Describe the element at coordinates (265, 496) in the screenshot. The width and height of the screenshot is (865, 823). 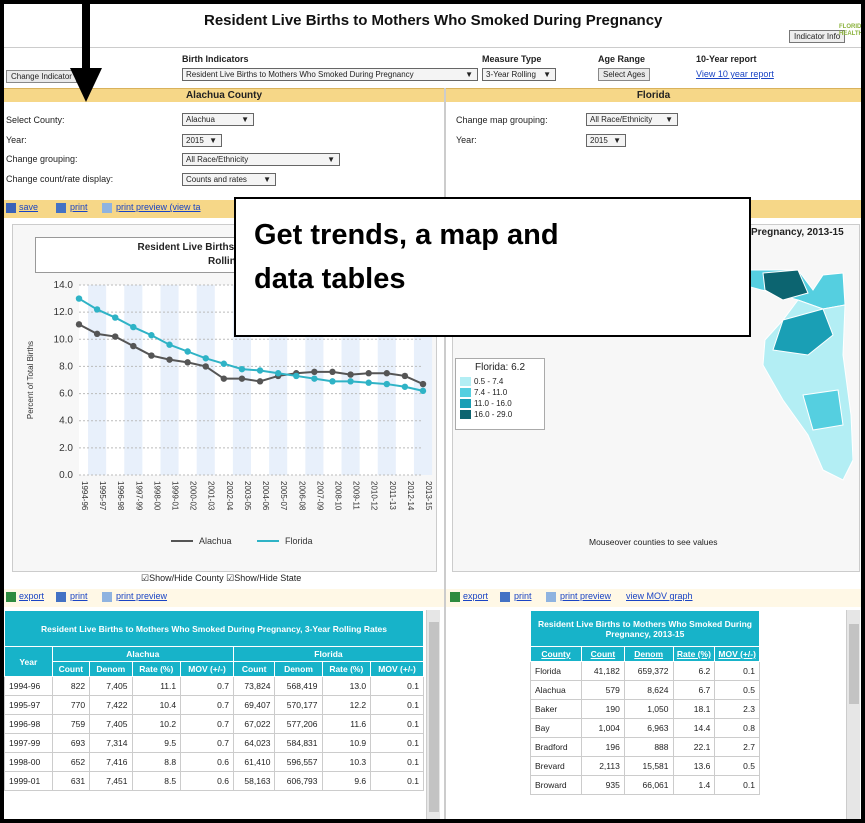
I see `x-tick-label: 2004-06` at that location.